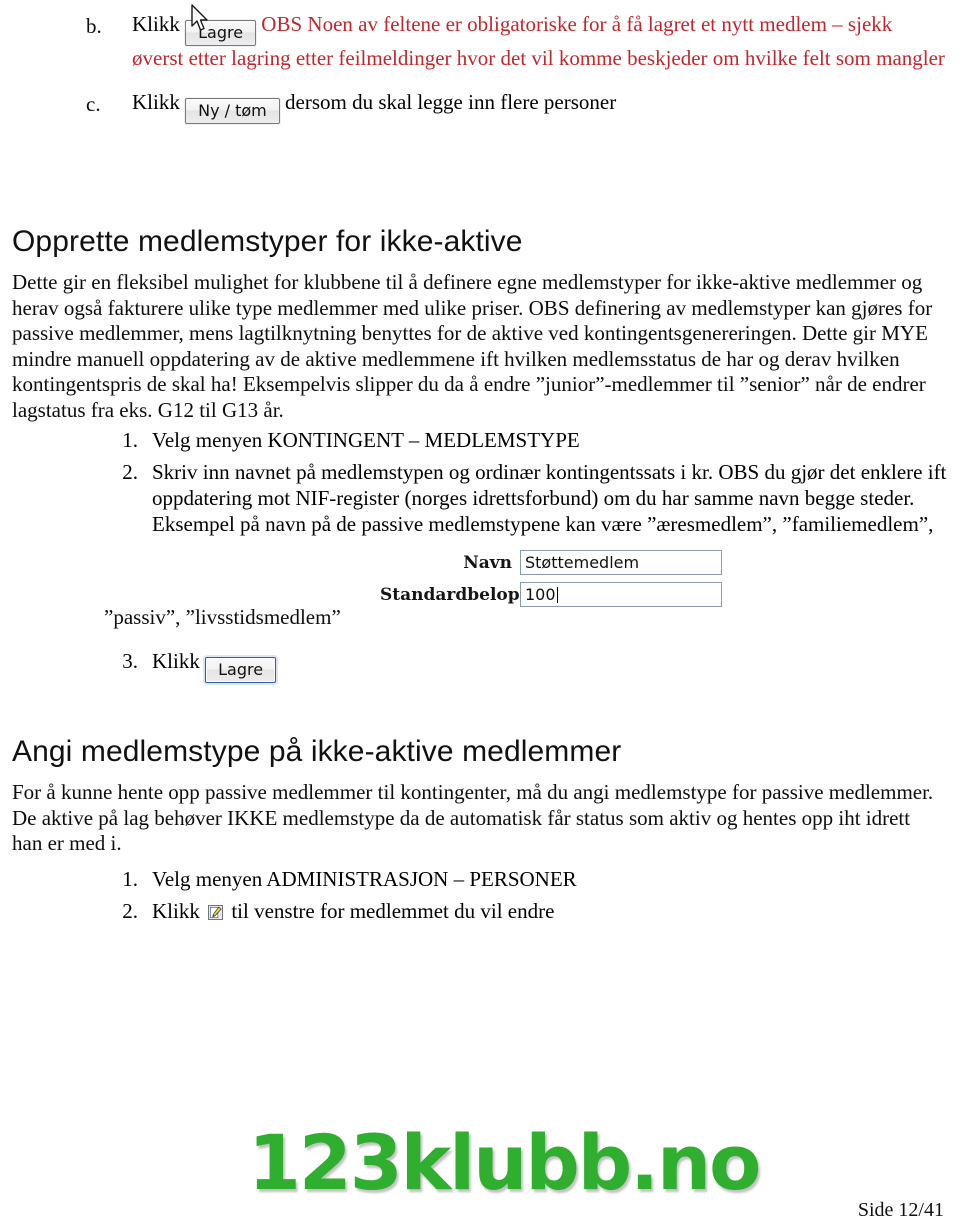 This screenshot has height=1232, width=960. Describe the element at coordinates (221, 33) in the screenshot. I see `lagre-button: Lagre` at that location.